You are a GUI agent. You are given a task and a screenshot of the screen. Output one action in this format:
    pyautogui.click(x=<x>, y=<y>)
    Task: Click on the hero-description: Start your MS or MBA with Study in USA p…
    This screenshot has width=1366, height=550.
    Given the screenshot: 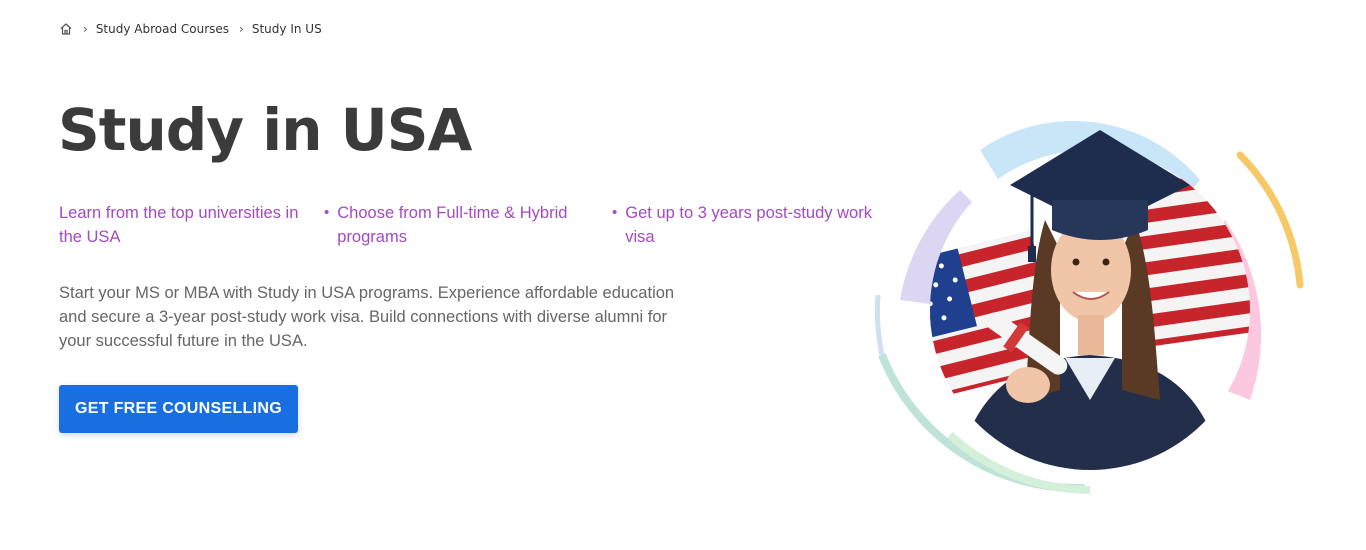 What is the action you would take?
    pyautogui.click(x=367, y=317)
    